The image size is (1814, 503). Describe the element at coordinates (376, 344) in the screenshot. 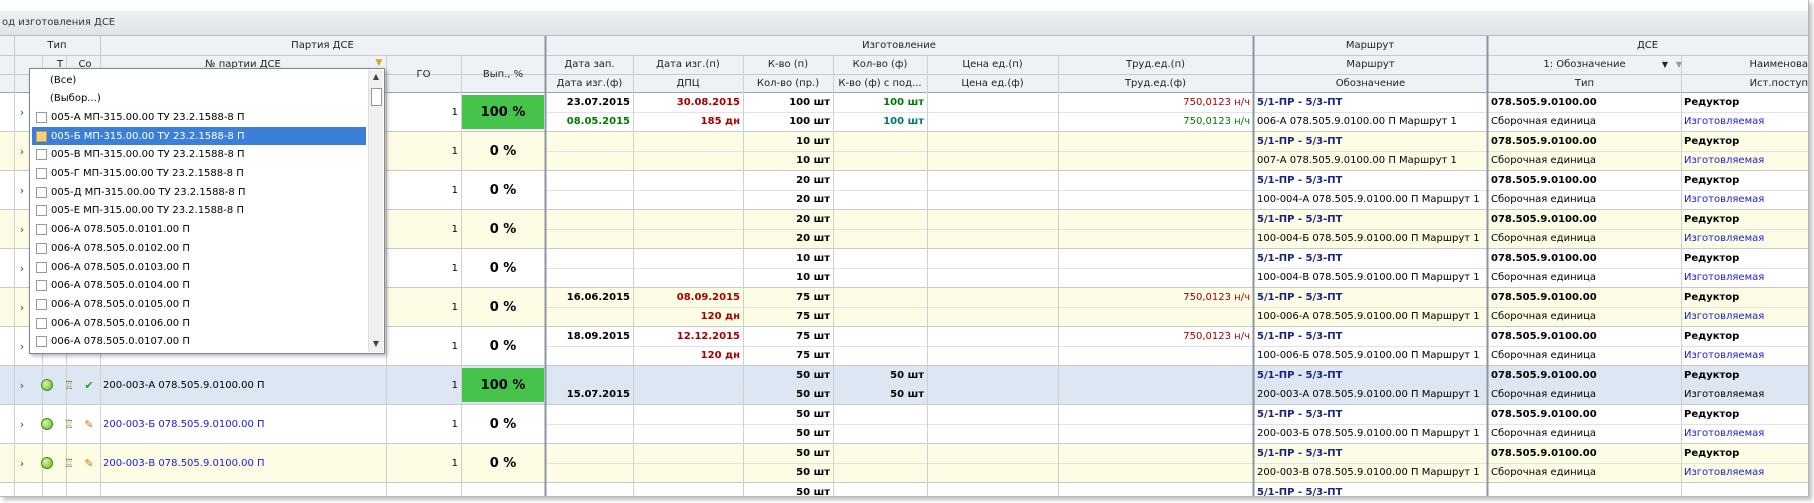

I see `scroll-down-icon: ▼` at that location.